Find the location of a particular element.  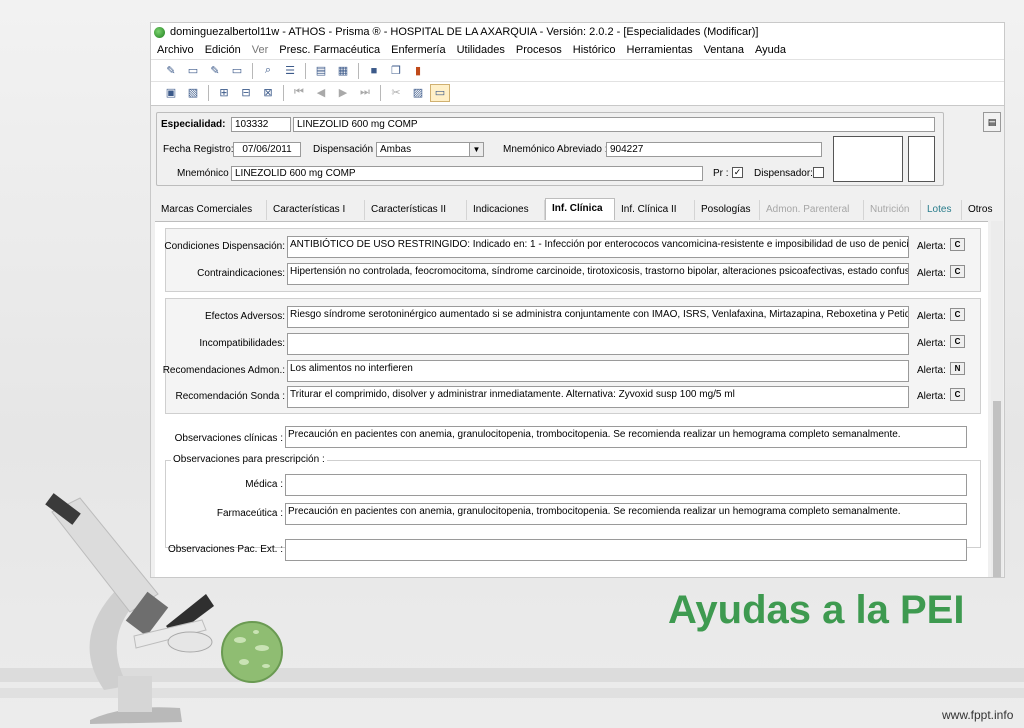

vertical-scrollbar is located at coordinates (997, 399).